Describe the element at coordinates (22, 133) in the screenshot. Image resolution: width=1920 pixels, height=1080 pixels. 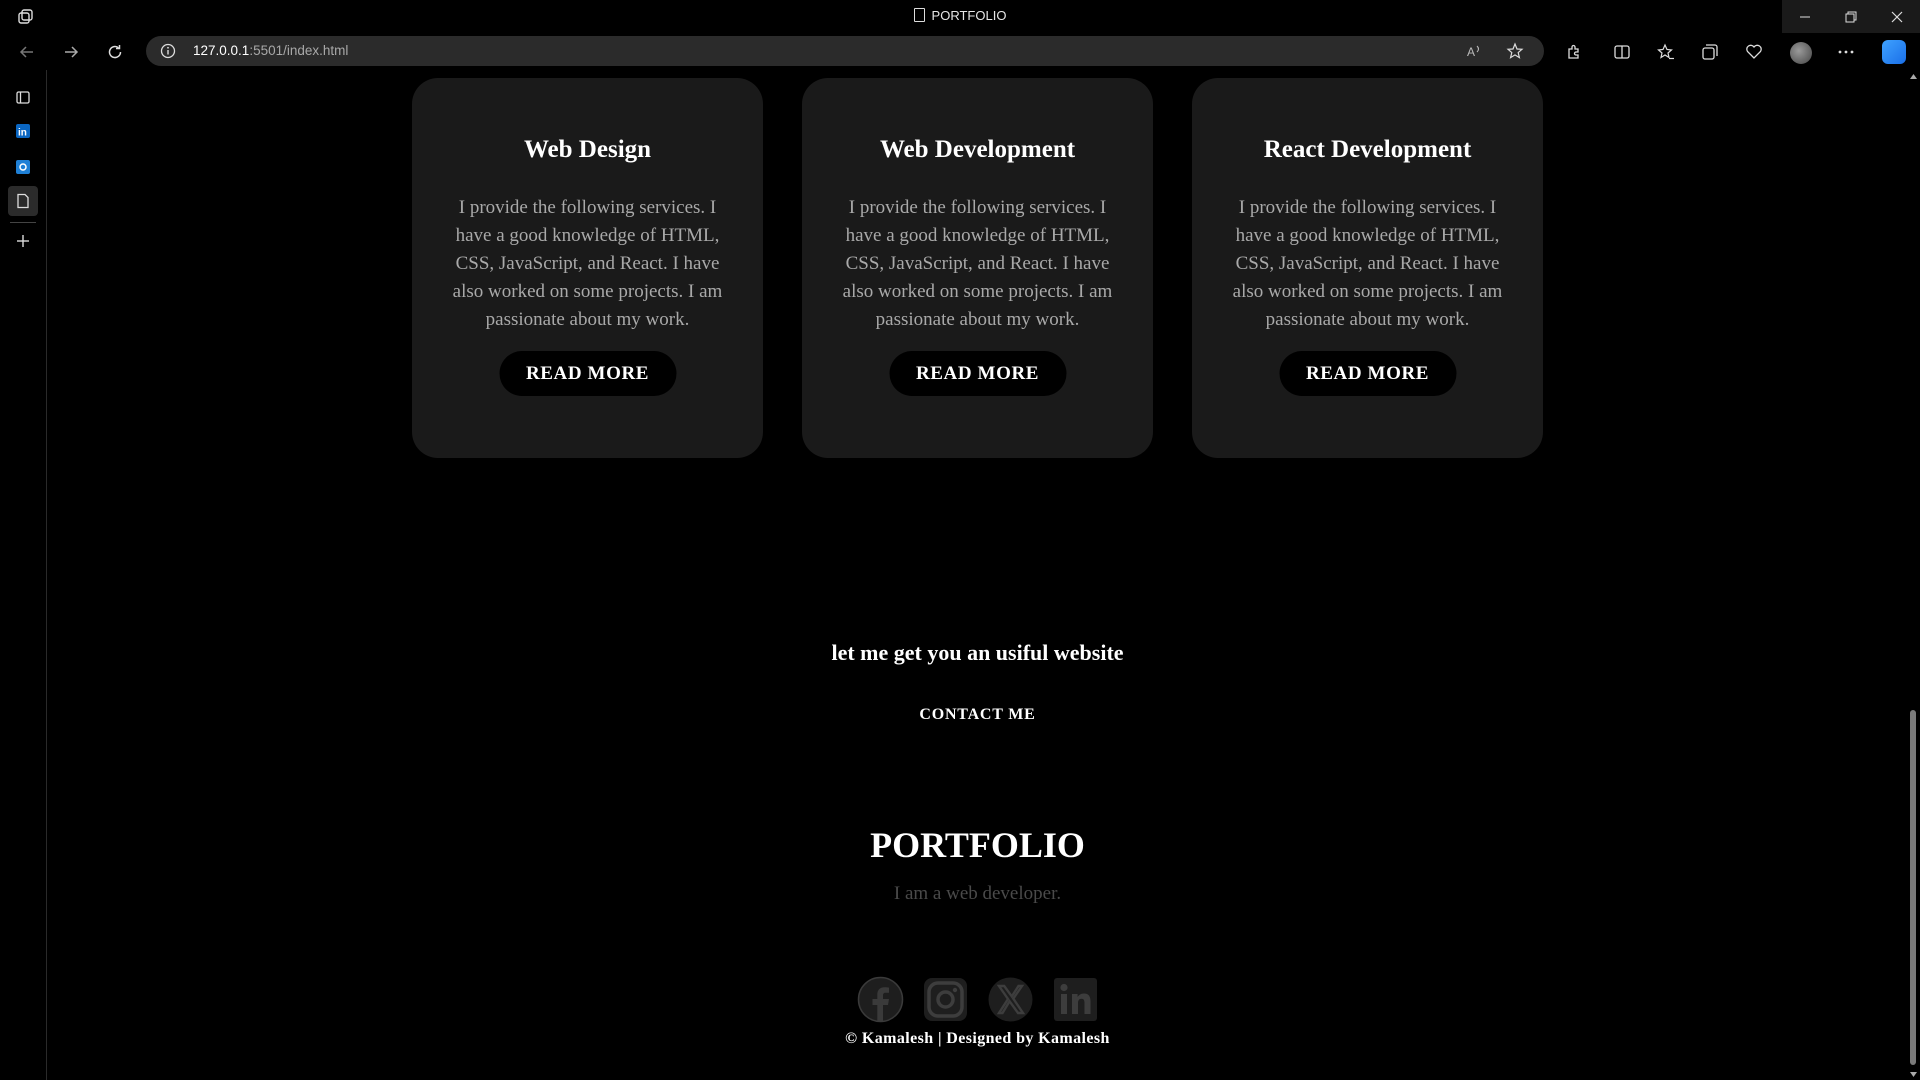
I see `svg-text: in` at that location.